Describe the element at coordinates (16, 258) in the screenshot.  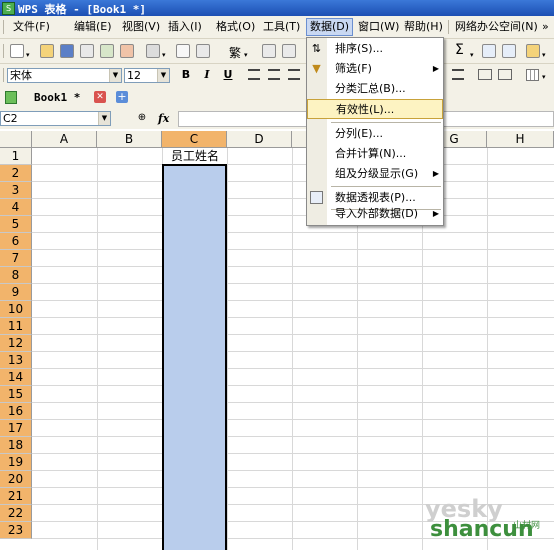
I see `row-header: 7` at that location.